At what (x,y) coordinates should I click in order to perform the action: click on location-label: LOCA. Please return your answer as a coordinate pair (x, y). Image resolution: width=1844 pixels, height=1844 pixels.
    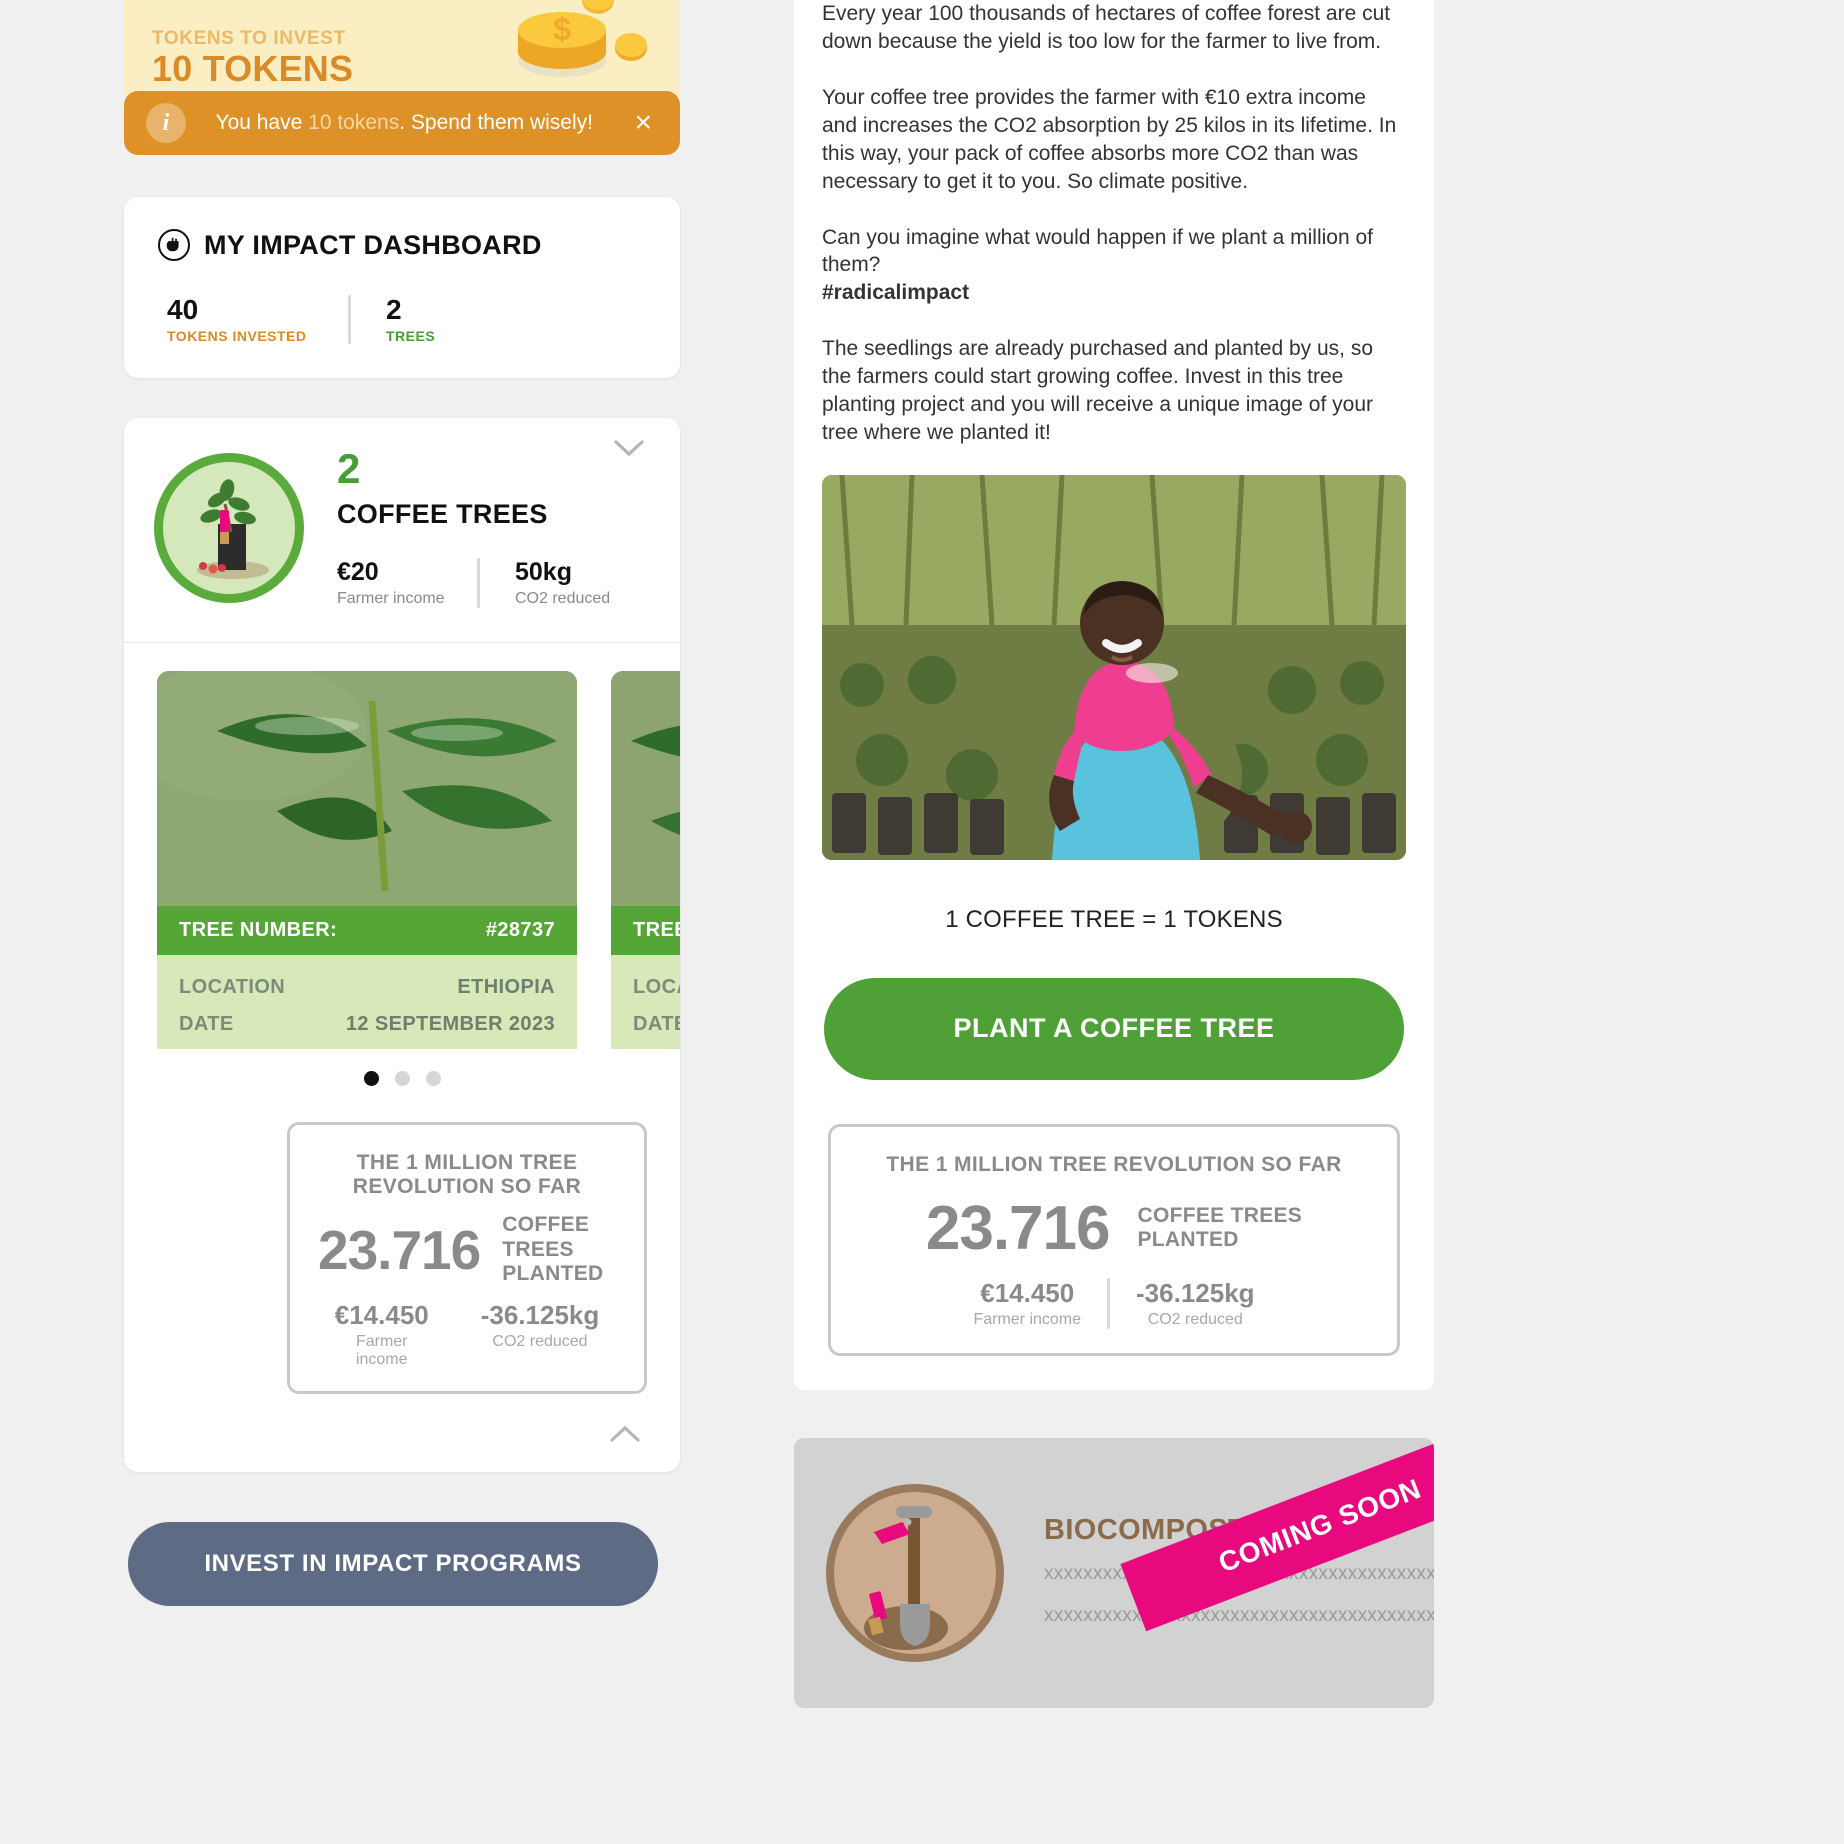
    Looking at the image, I should click on (656, 987).